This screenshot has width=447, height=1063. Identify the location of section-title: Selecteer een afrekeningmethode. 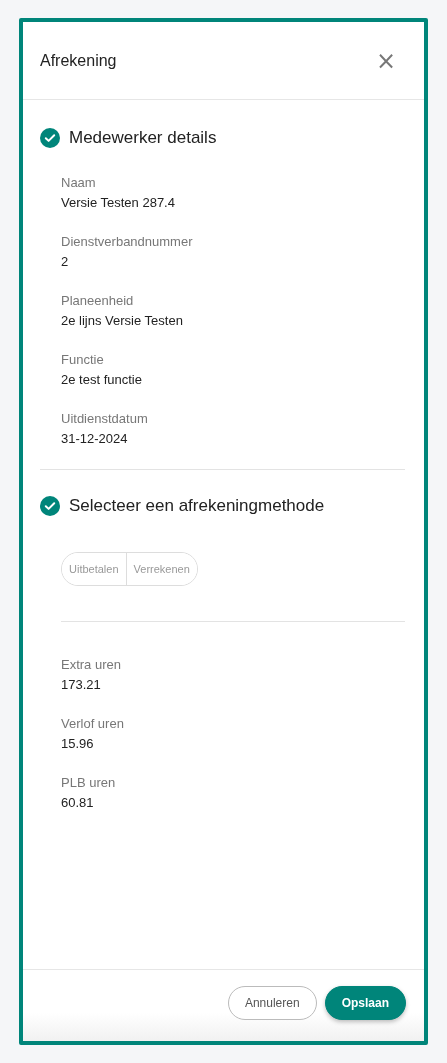
(197, 506).